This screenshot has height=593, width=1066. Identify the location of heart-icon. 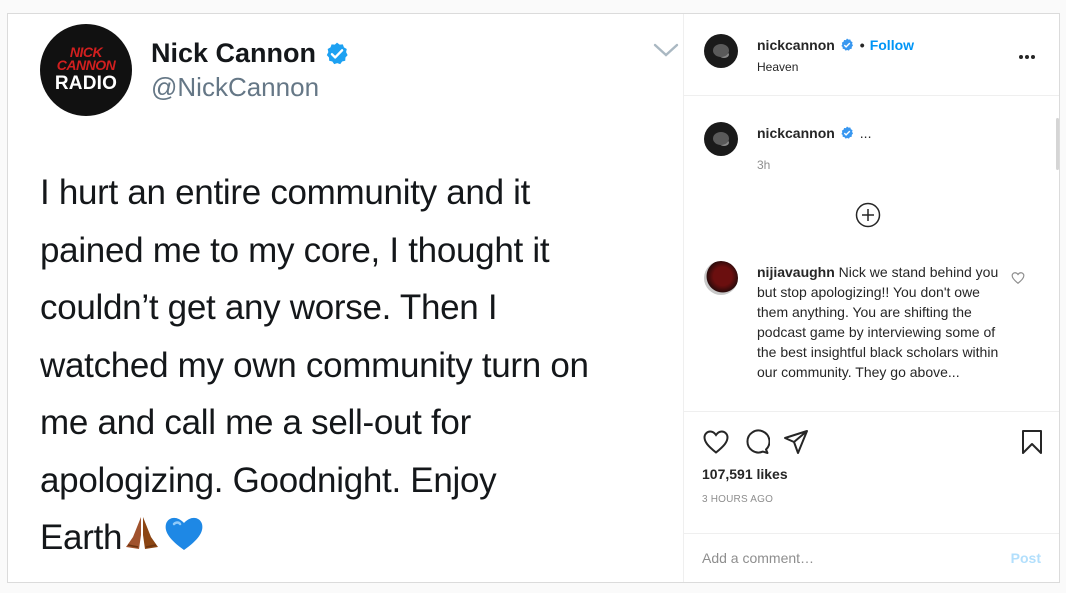
(1018, 278).